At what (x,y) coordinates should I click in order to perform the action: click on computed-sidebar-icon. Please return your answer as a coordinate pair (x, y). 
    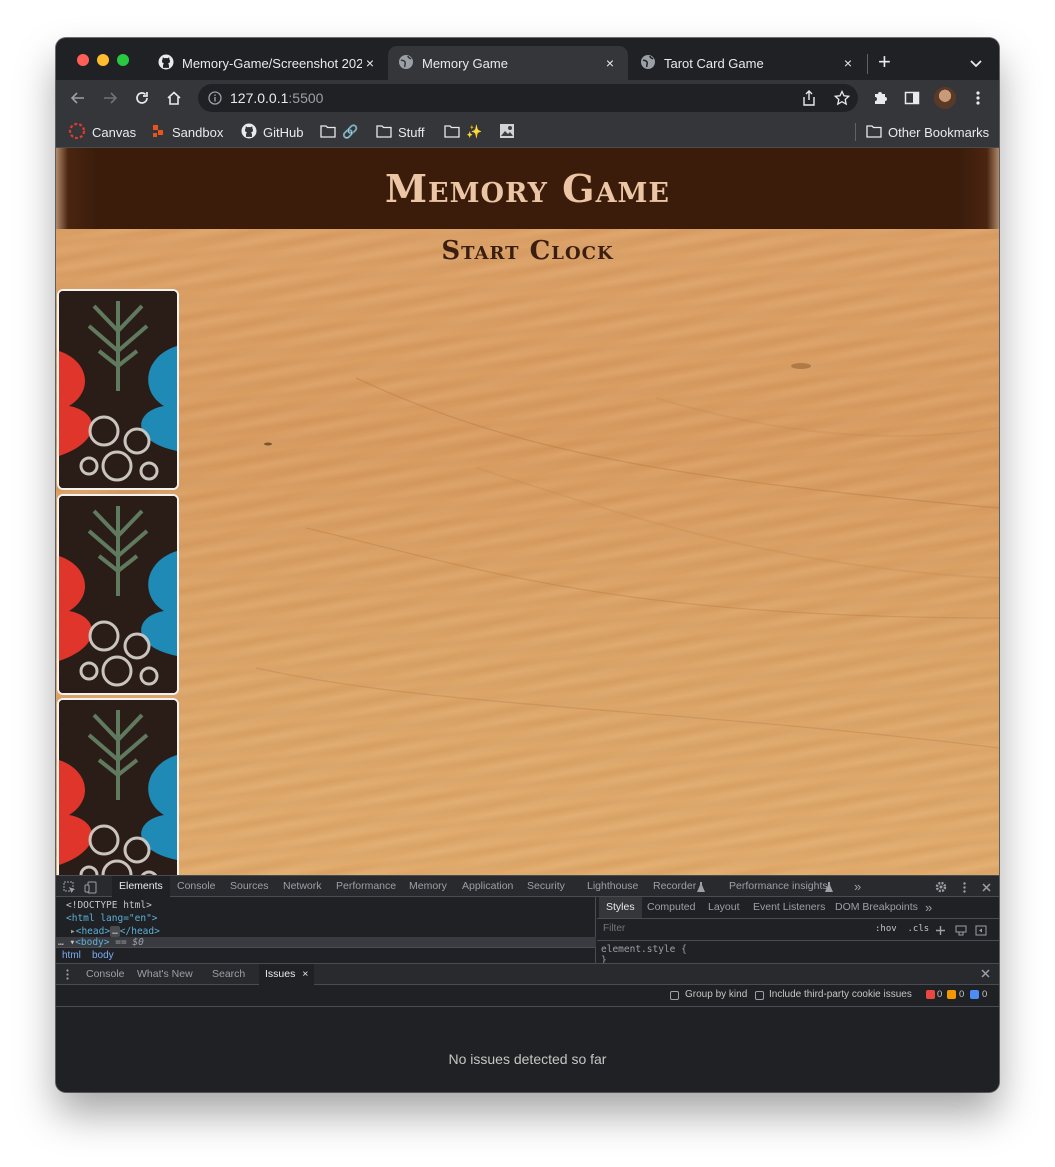
    Looking at the image, I should click on (981, 932).